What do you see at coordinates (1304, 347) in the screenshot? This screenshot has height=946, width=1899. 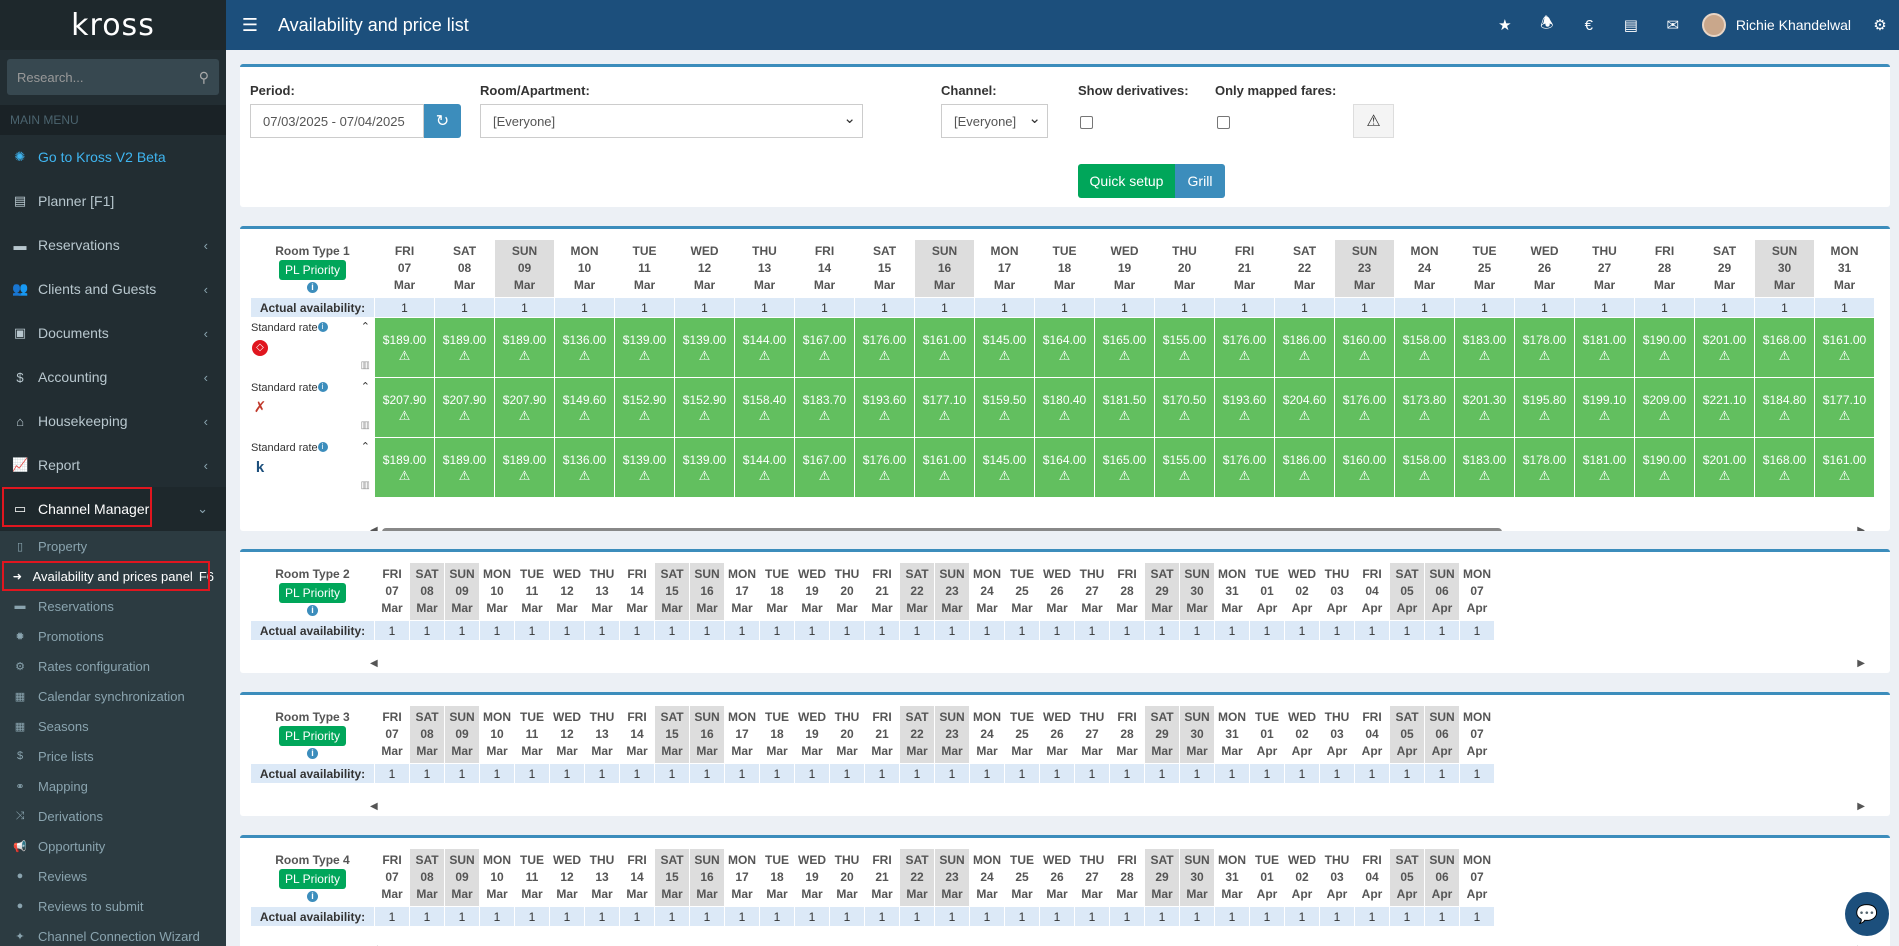 I see `price-cell: $186.00 ⚠` at bounding box center [1304, 347].